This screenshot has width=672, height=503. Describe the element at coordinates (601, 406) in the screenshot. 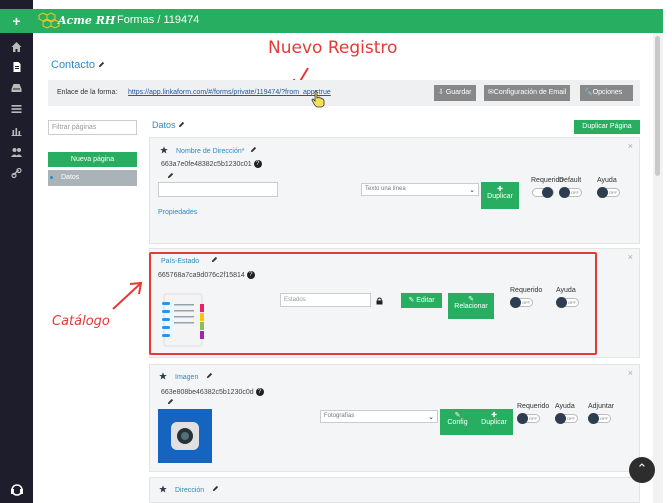

I see `toggle-label: Adjuntar` at that location.